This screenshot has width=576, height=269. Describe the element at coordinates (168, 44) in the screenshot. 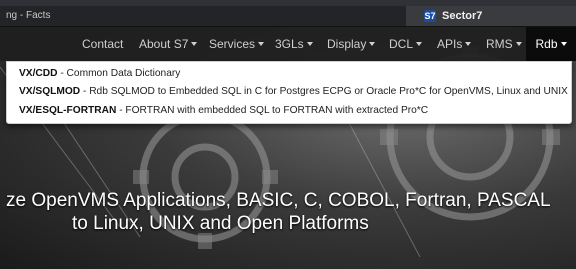

I see `nav-about-s7: About S7` at that location.